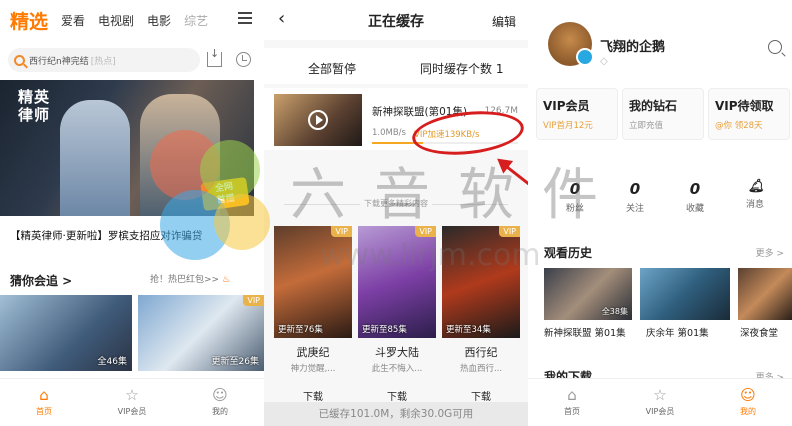 This screenshot has width=792, height=426. I want to click on download-thumbnail, so click(318, 120).